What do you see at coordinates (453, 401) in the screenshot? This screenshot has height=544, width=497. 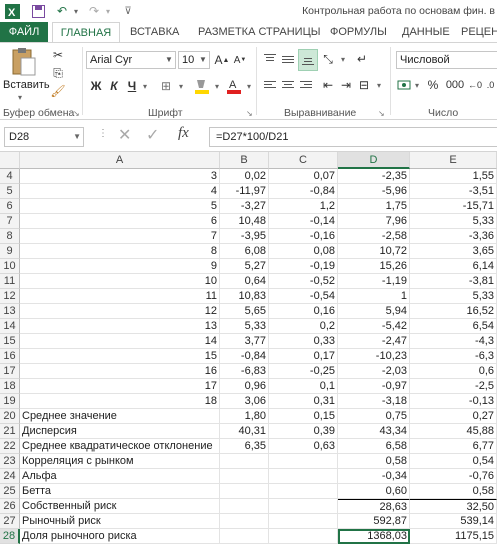 I see `table-cell: -0,13` at bounding box center [453, 401].